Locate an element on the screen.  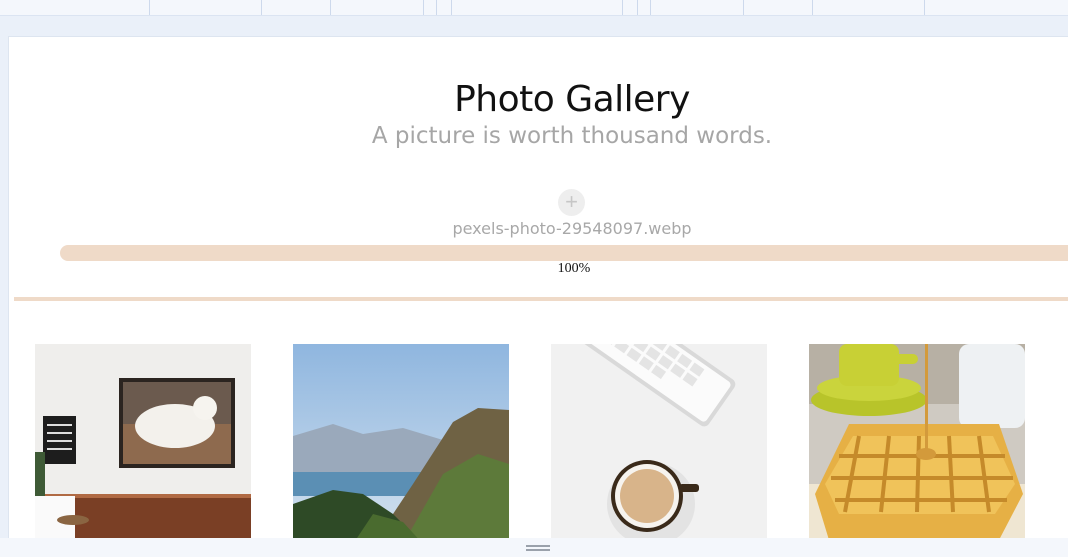
page-title: Photo Gallery is located at coordinates (572, 99).